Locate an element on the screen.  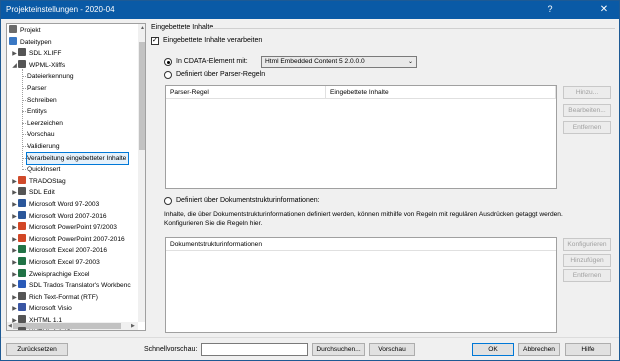
tree-item: ▶ TRADOStag is located at coordinates (38, 181).